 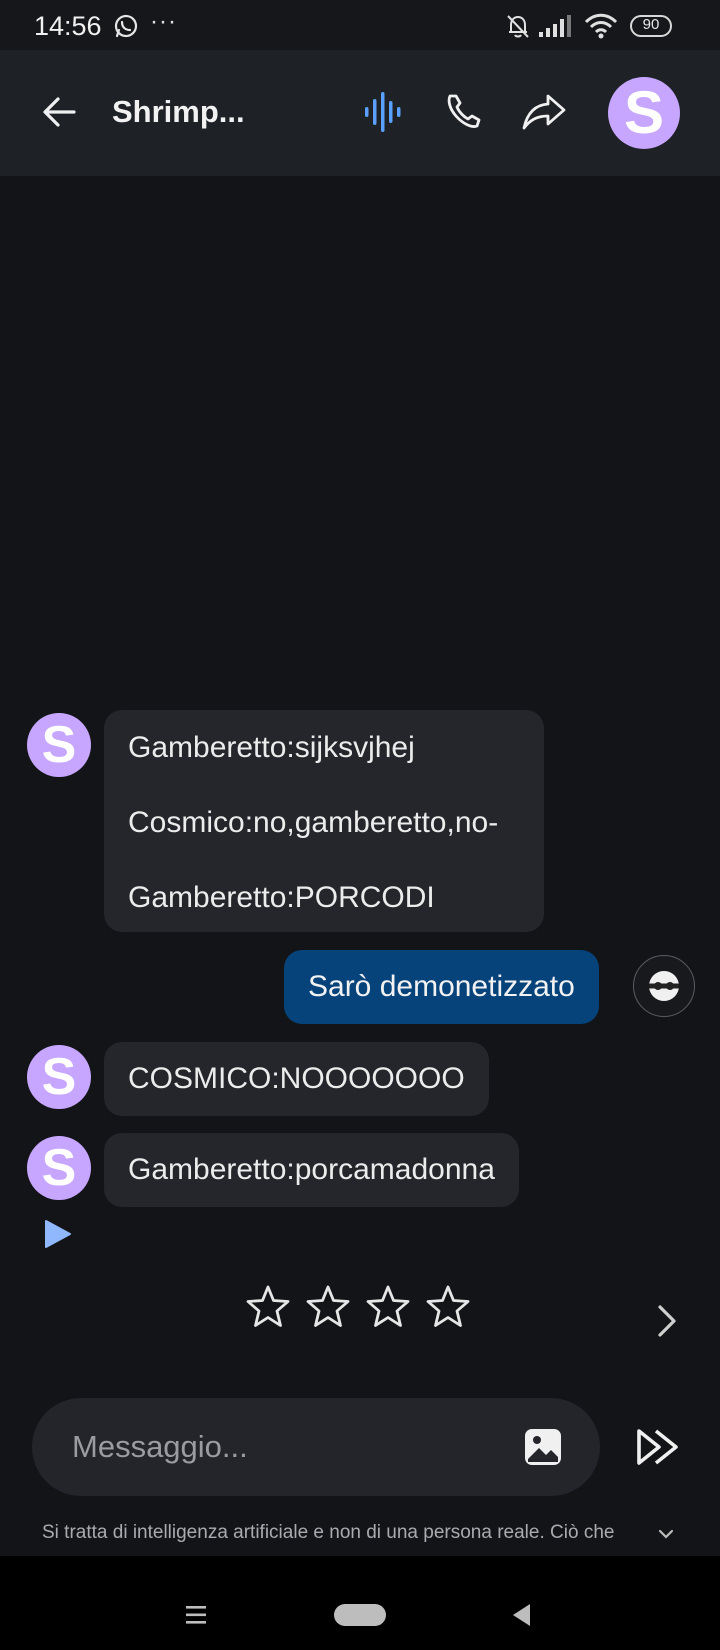 What do you see at coordinates (163, 21) in the screenshot?
I see `more-notifications-icon: ···` at bounding box center [163, 21].